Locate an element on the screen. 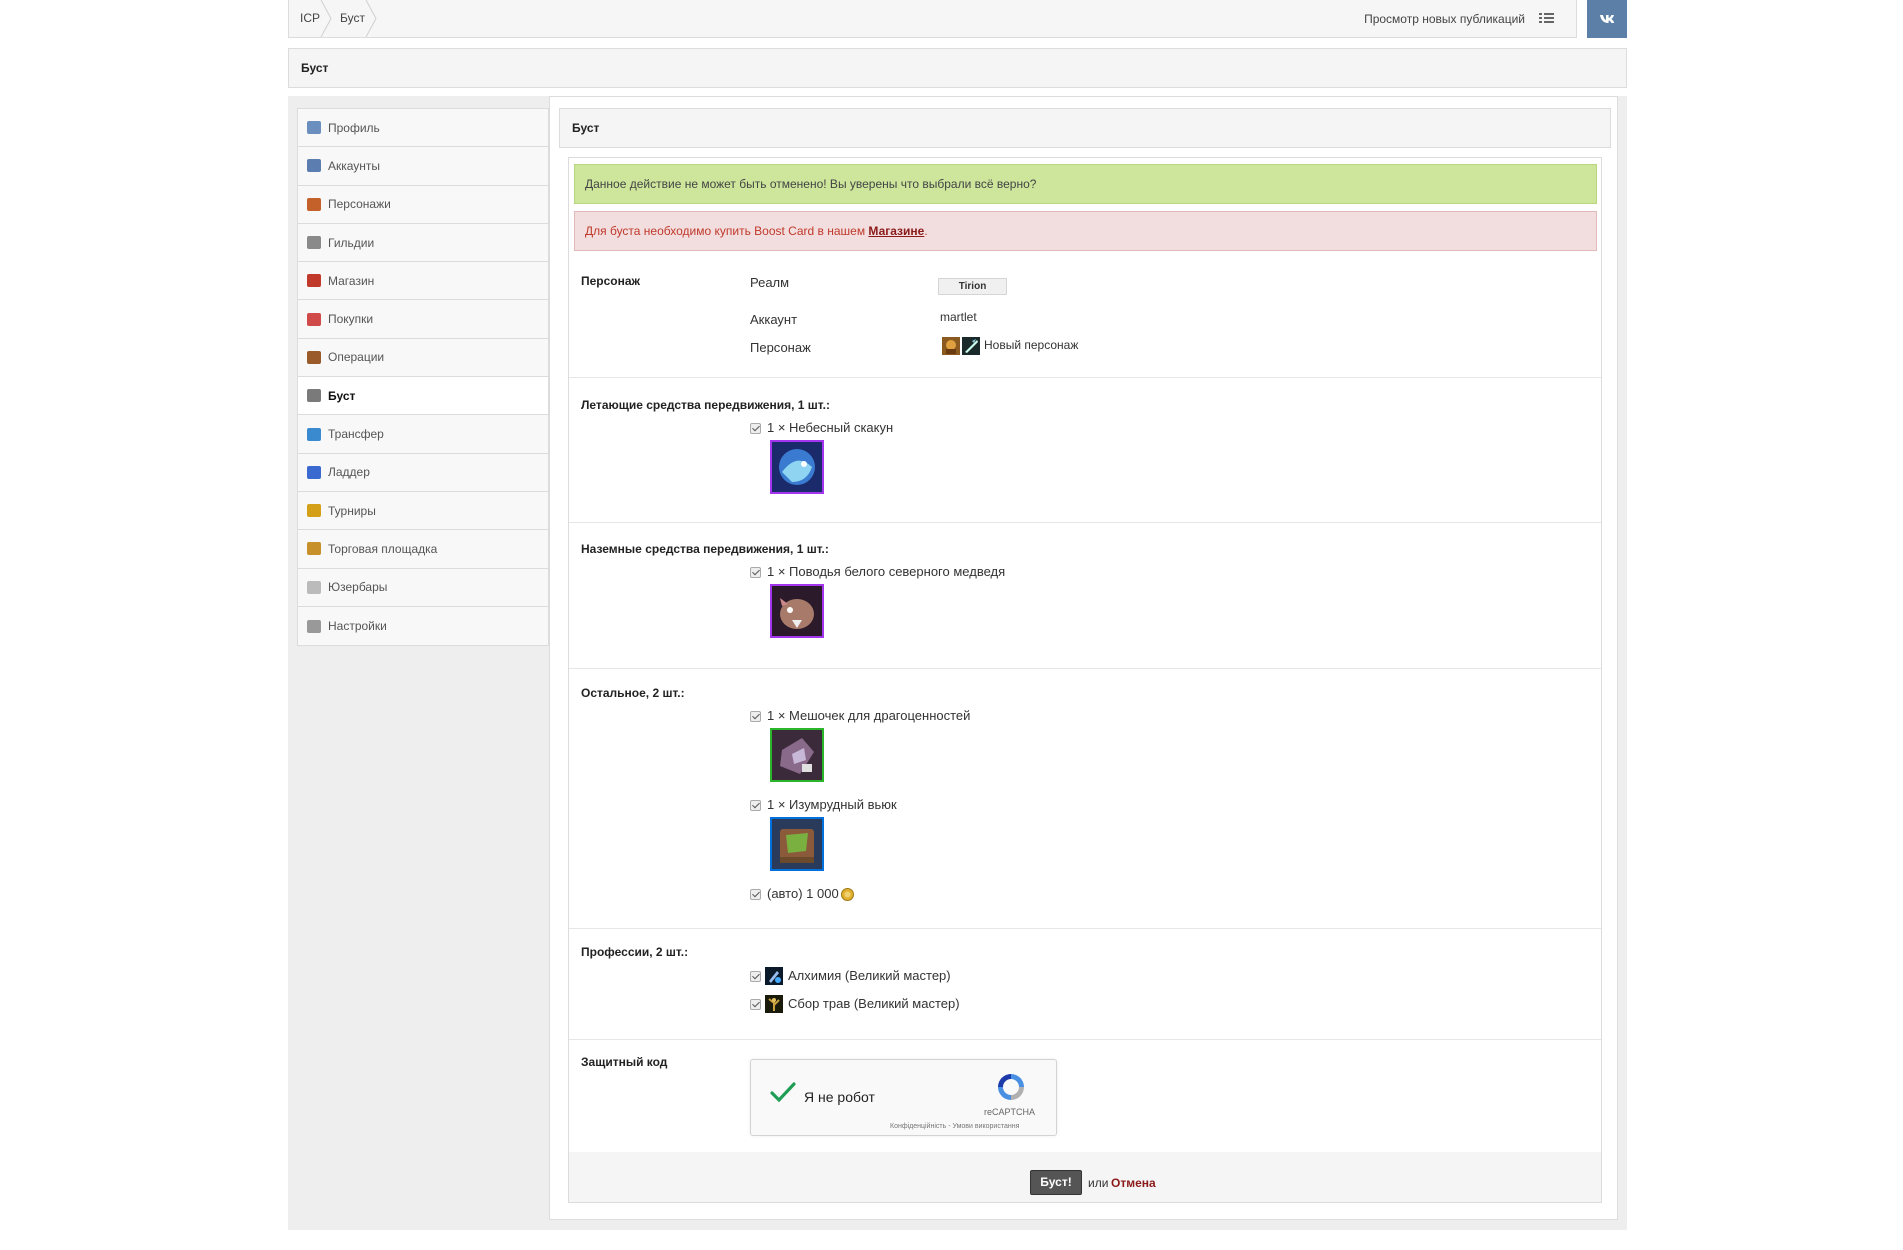 This screenshot has width=1903, height=1250. sidebar-item-label: Персонажи is located at coordinates (359, 204).